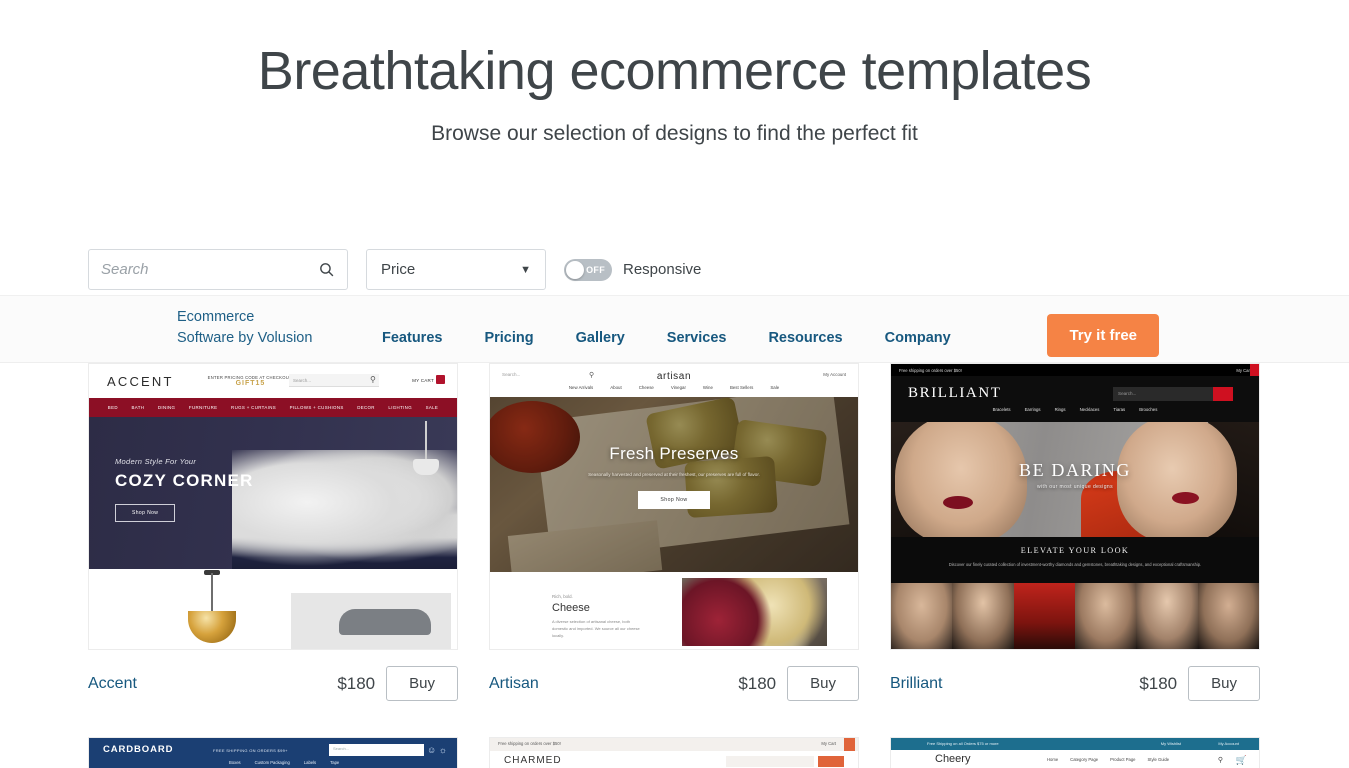 The image size is (1349, 768). Describe the element at coordinates (595, 269) in the screenshot. I see `toggle-state-label: OFF` at that location.